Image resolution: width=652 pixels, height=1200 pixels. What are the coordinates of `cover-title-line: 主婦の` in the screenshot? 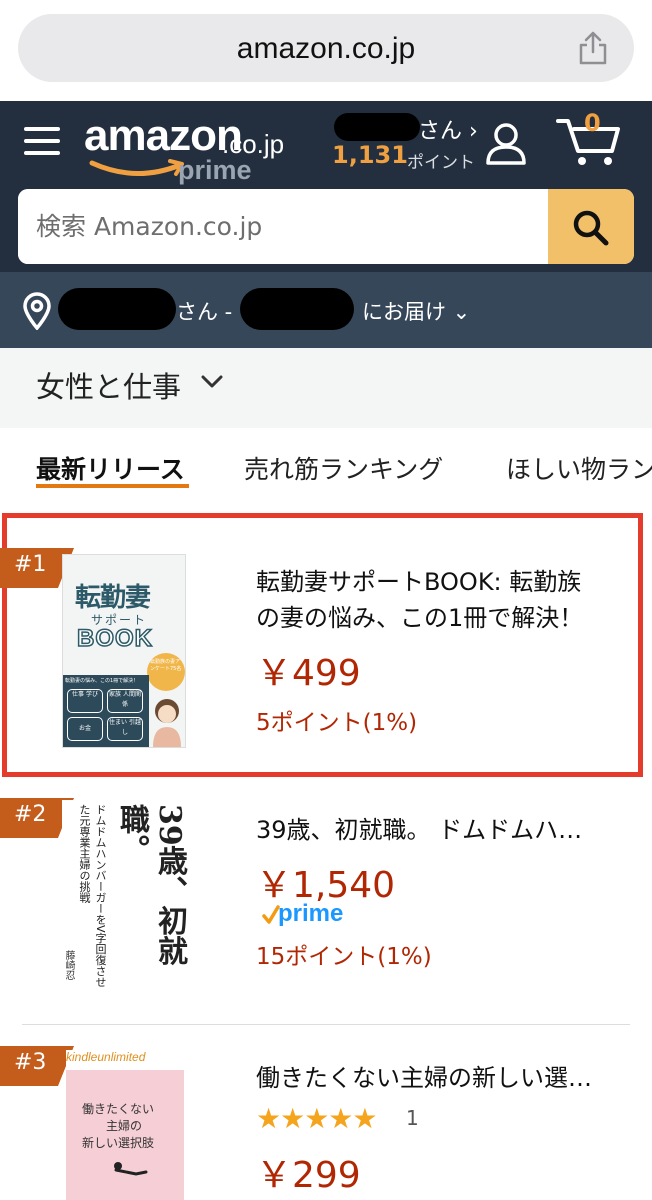 It's located at (124, 1126).